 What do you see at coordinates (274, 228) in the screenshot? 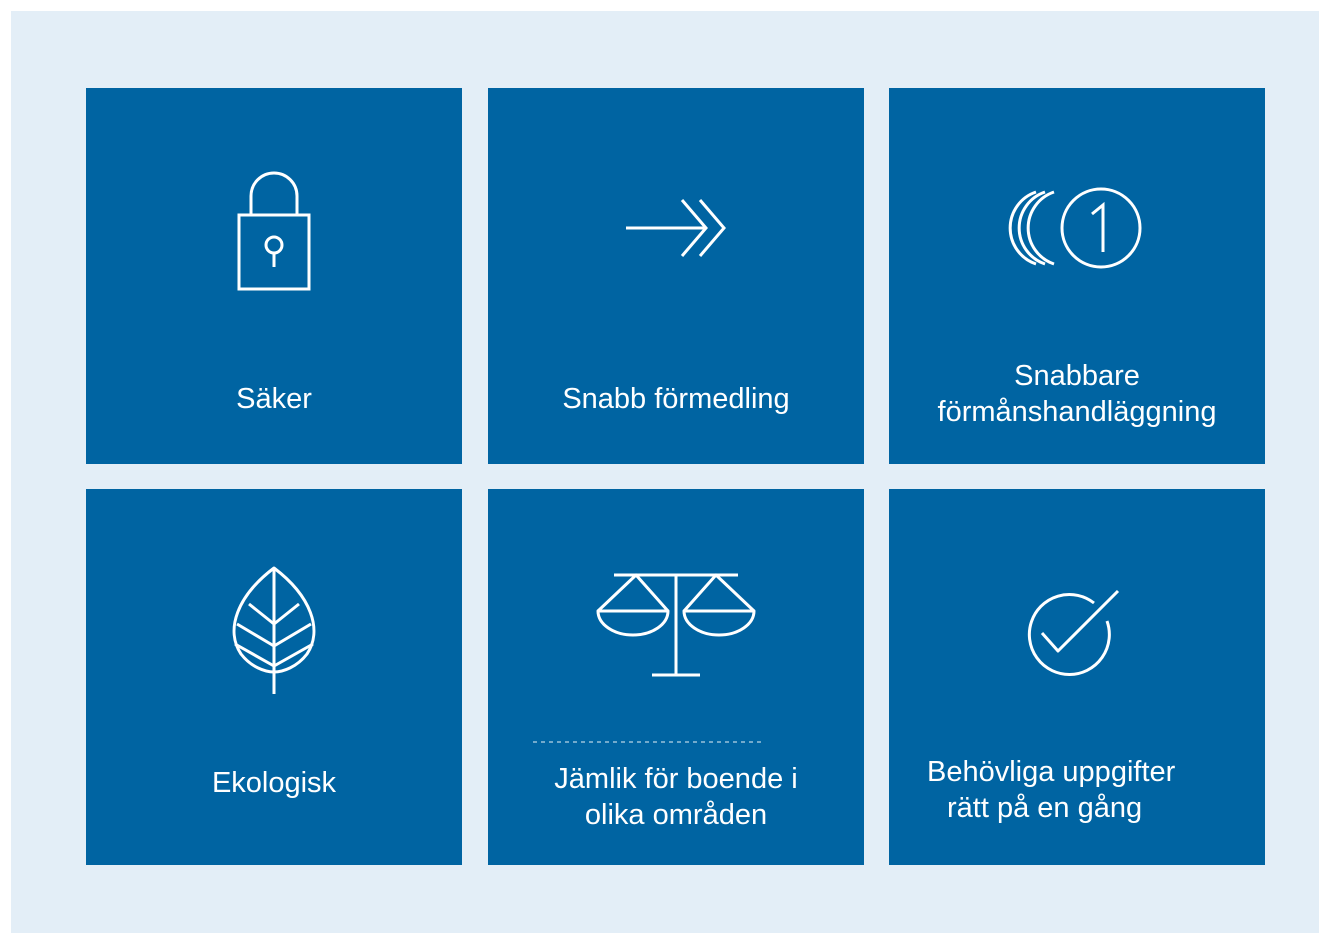
I see `padlock-icon` at bounding box center [274, 228].